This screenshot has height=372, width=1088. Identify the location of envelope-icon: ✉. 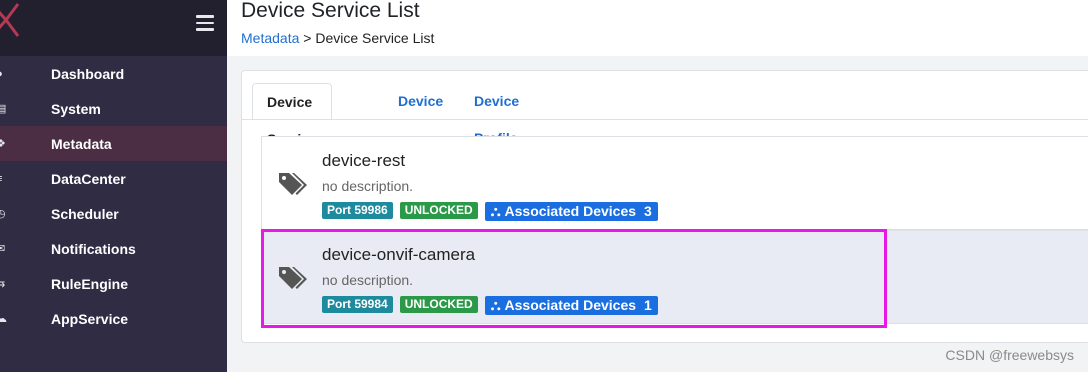
(3, 248).